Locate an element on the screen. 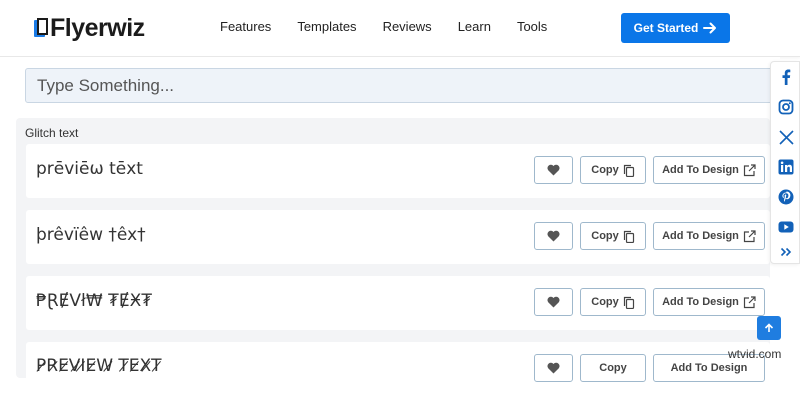  scroll-to-top-button is located at coordinates (769, 328).